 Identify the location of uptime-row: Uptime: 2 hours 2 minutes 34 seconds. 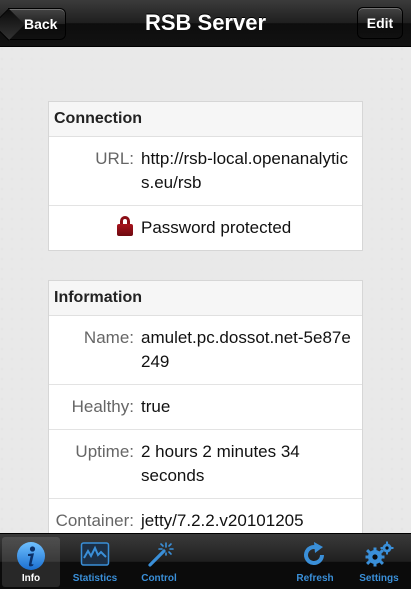
(205, 464).